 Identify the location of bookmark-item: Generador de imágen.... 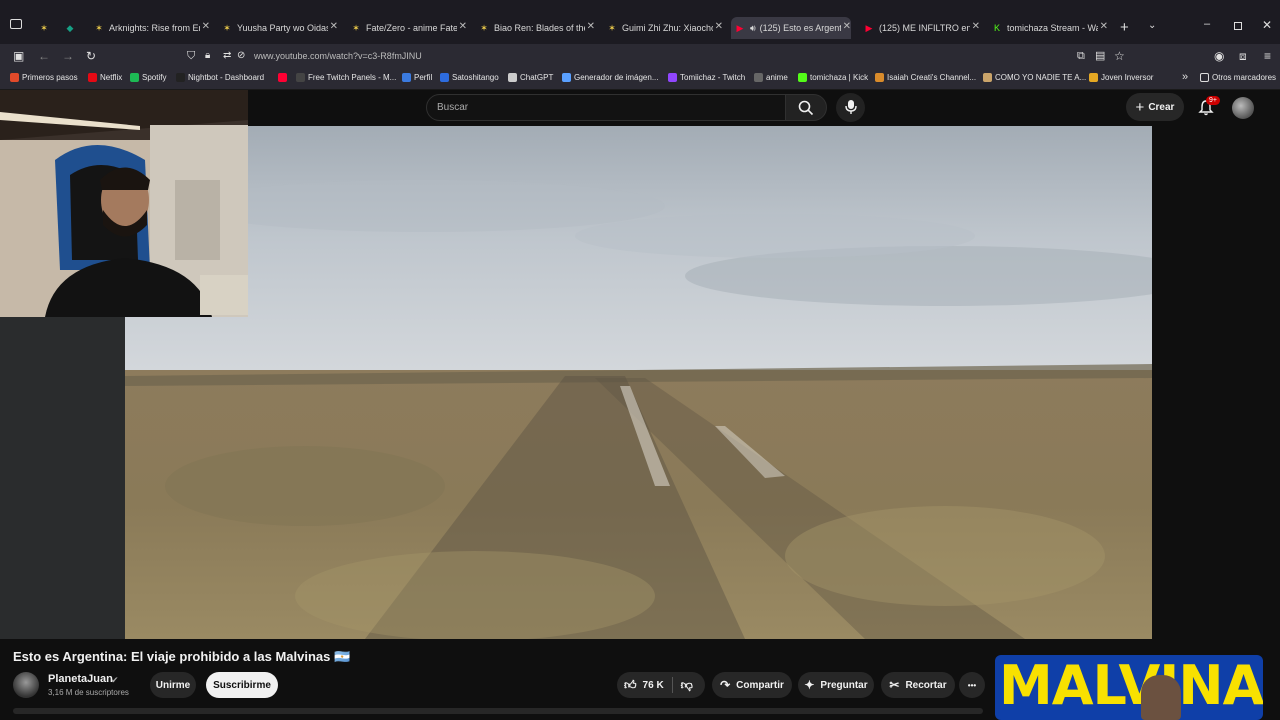
(610, 77).